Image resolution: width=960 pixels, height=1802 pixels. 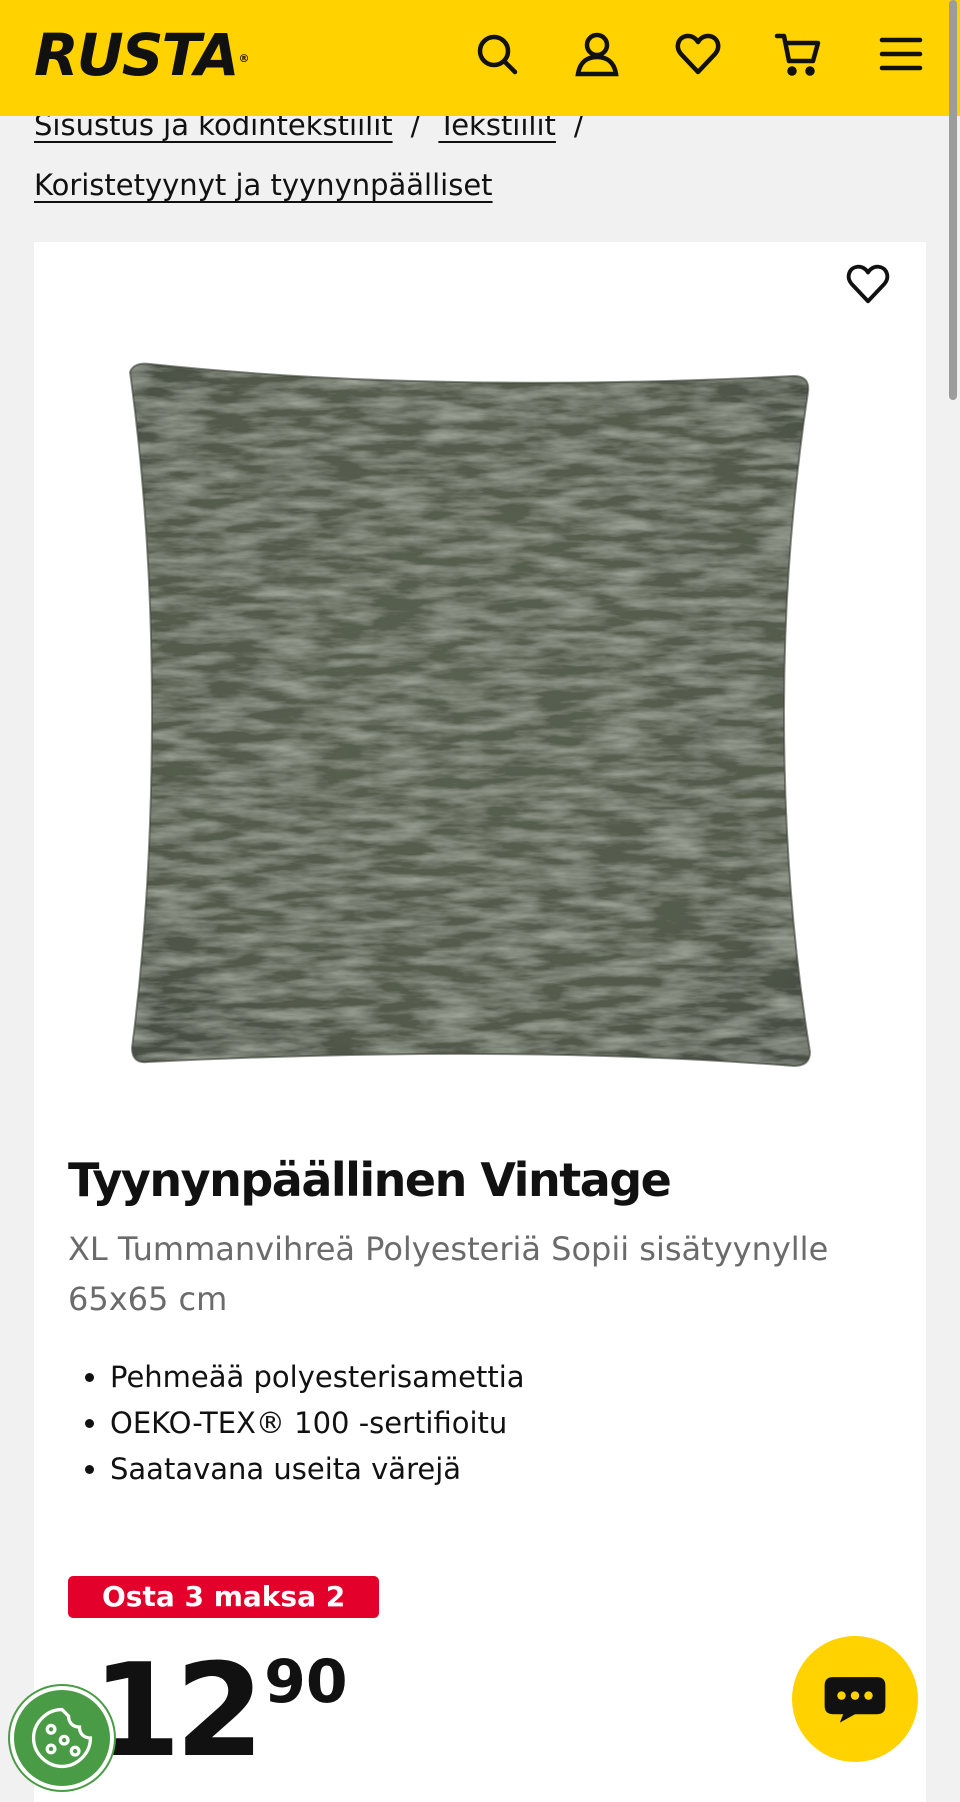 I want to click on cart-icon, so click(x=798, y=54).